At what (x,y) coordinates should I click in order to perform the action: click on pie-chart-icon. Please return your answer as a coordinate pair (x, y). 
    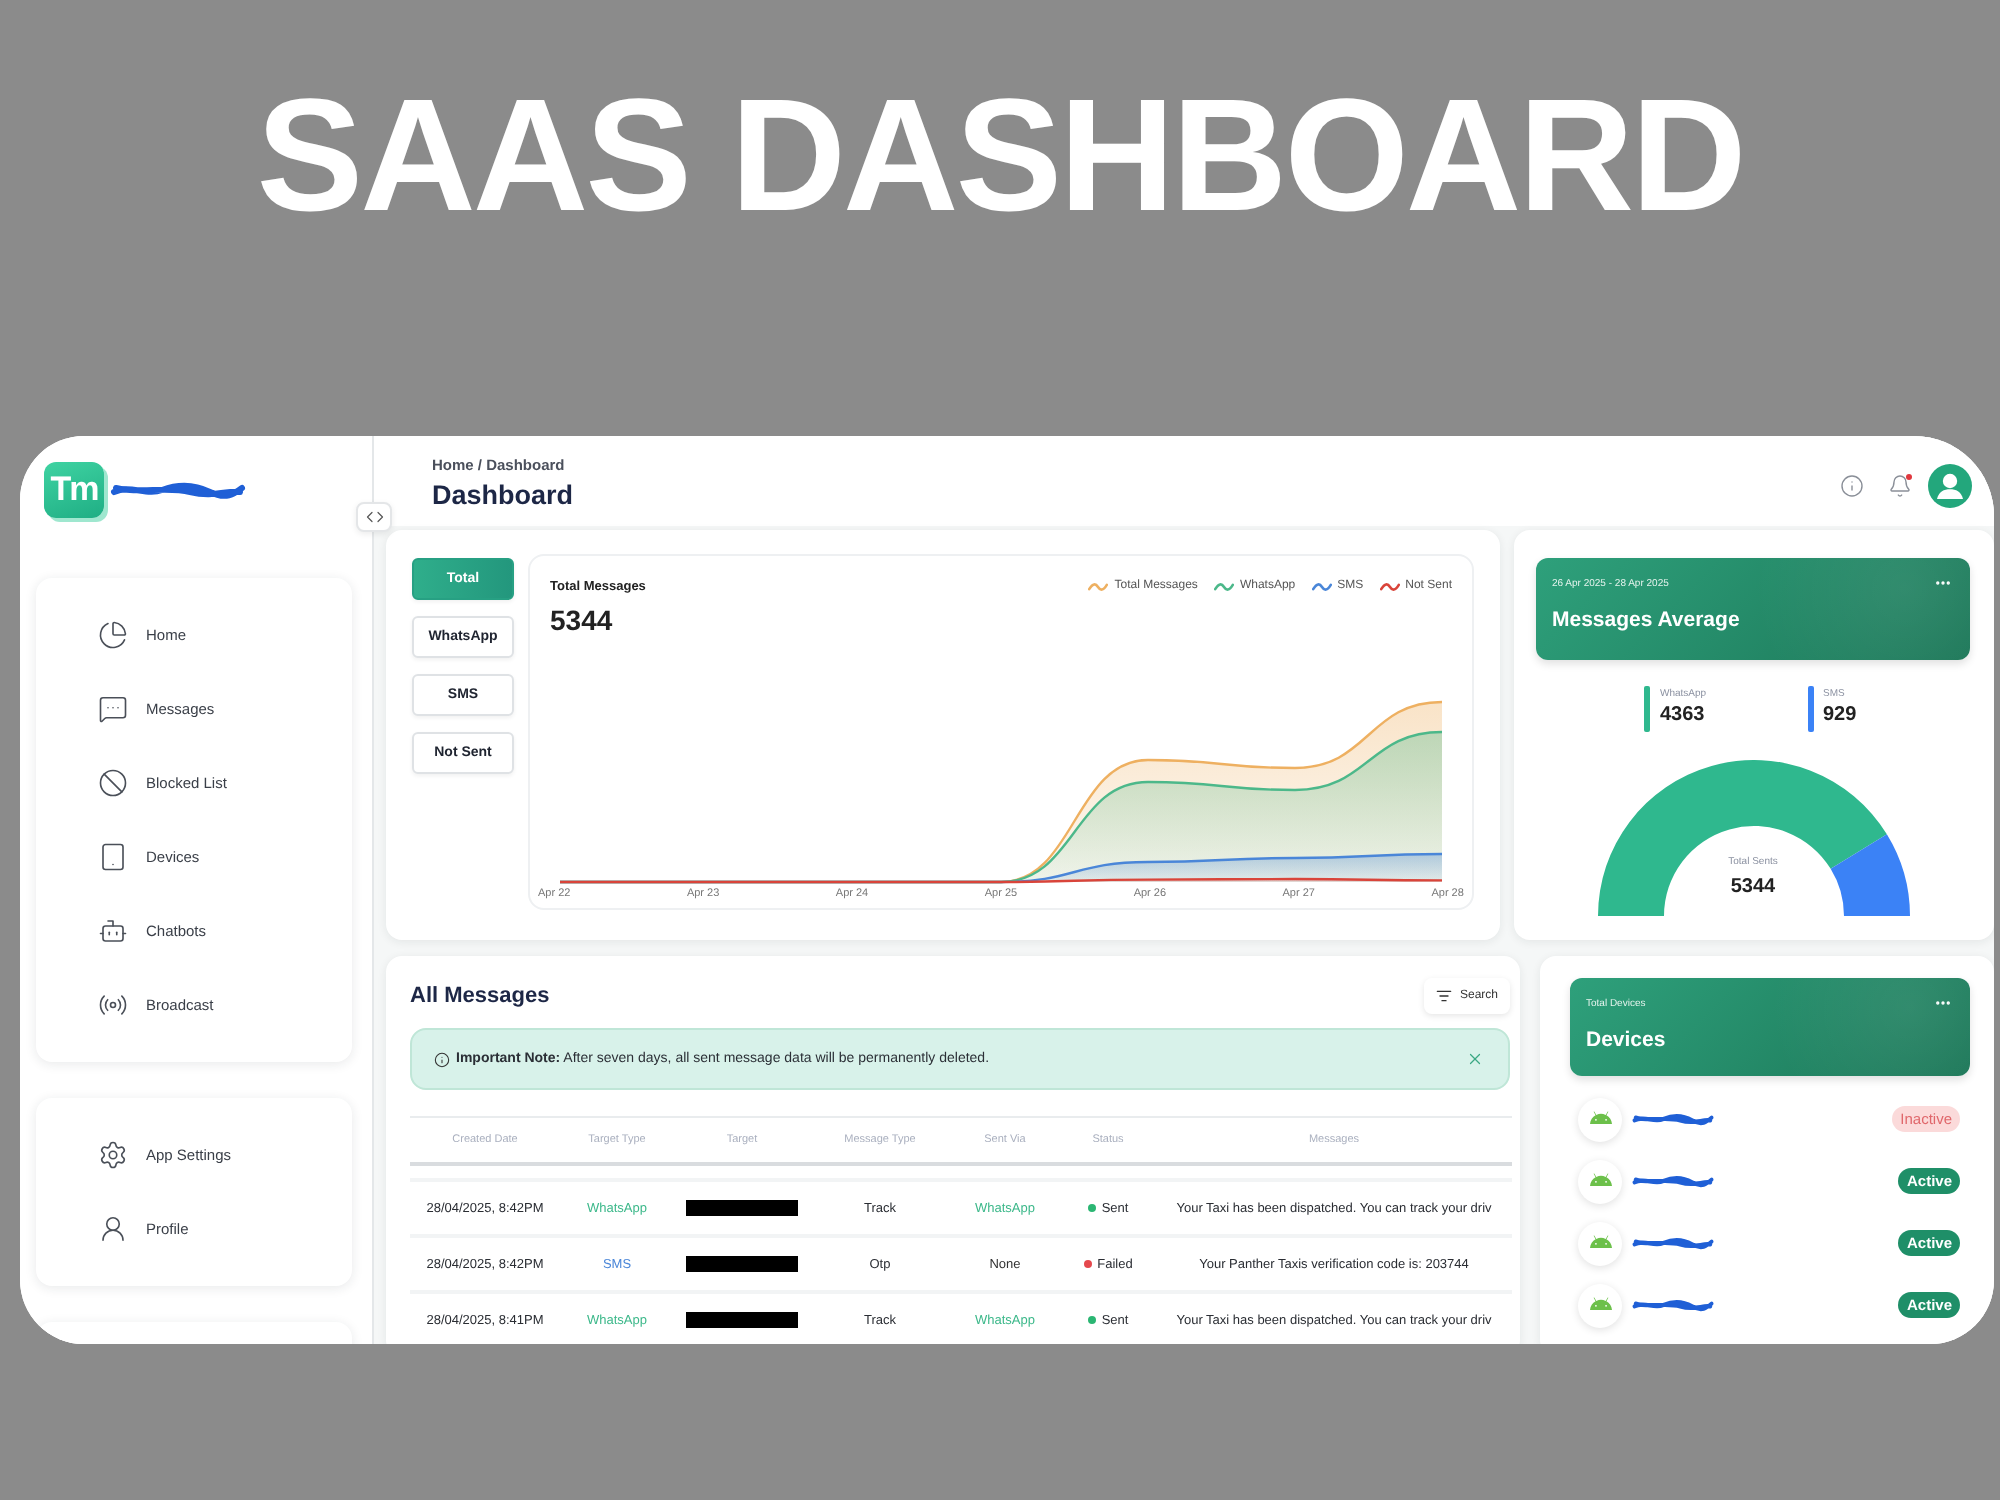
    Looking at the image, I should click on (113, 635).